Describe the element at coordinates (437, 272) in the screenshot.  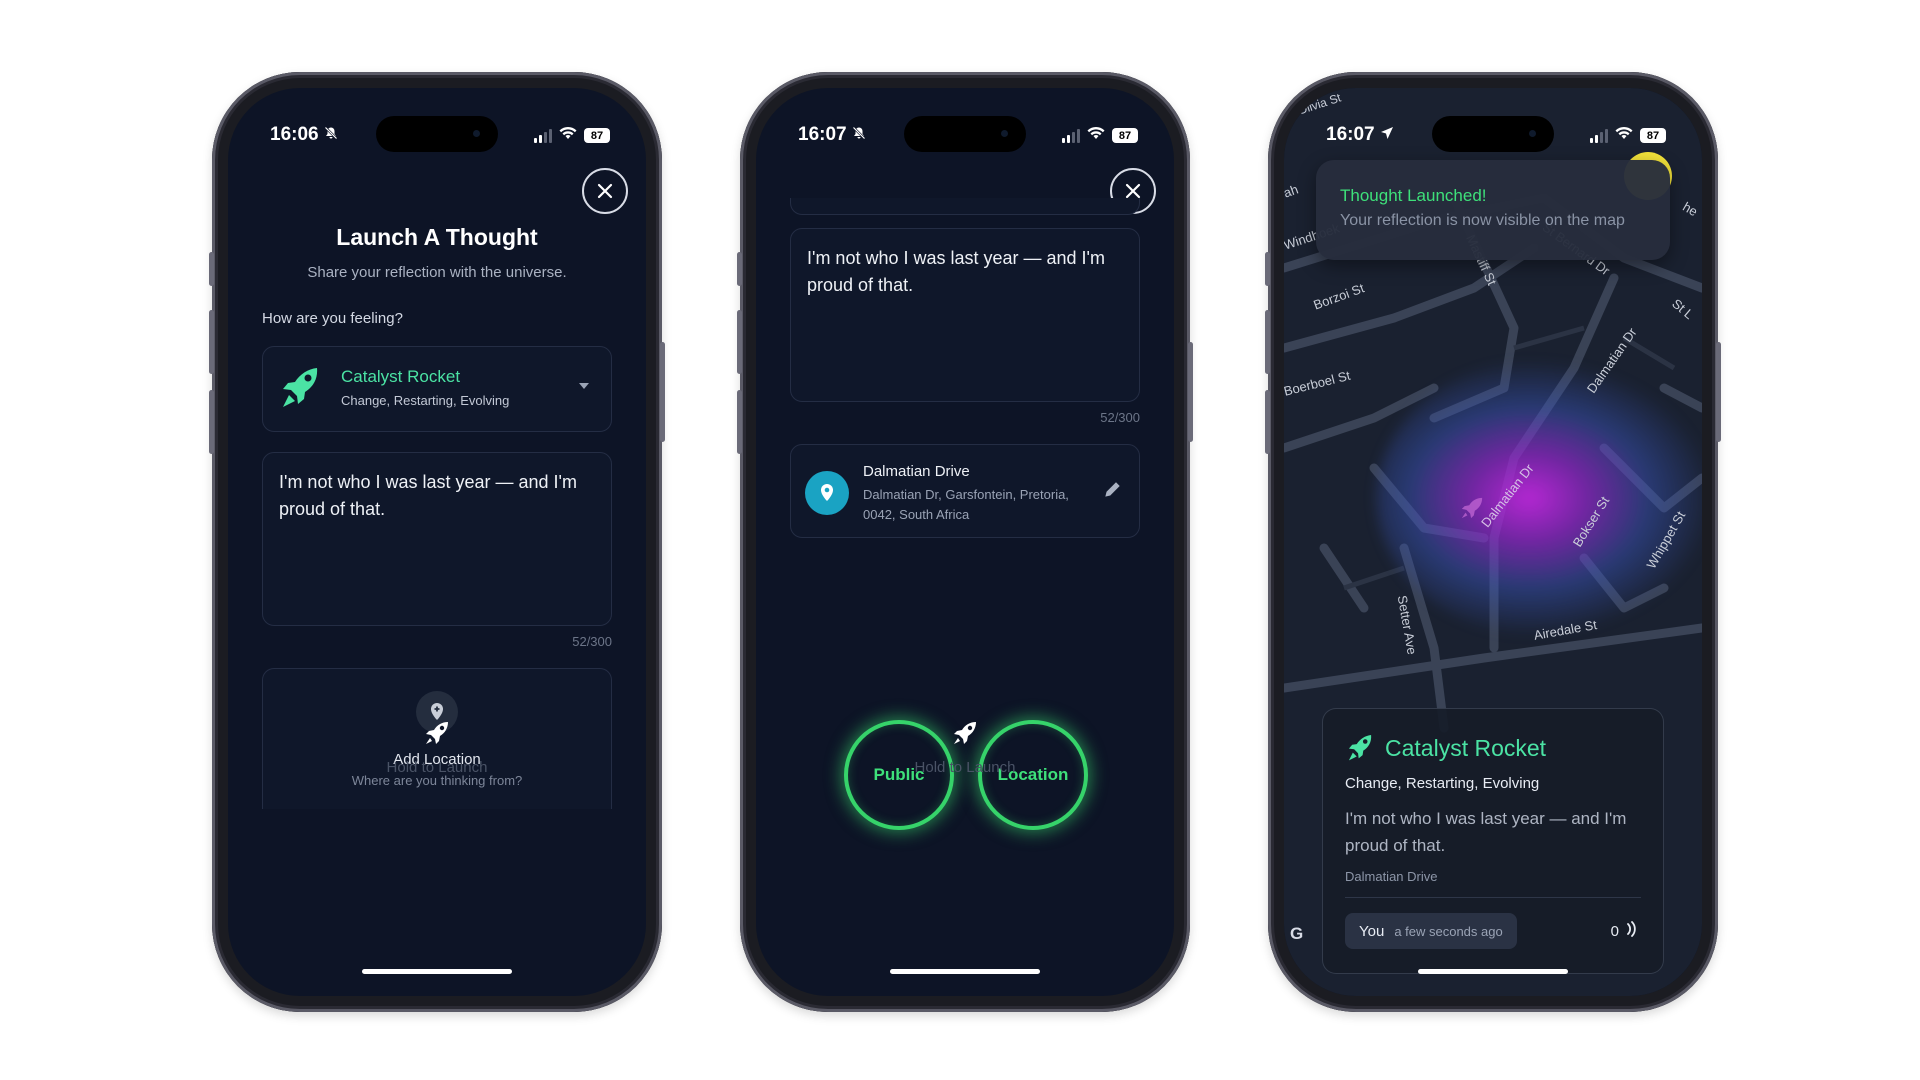
I see `page-subtitle: Share your reflection with the universe.` at that location.